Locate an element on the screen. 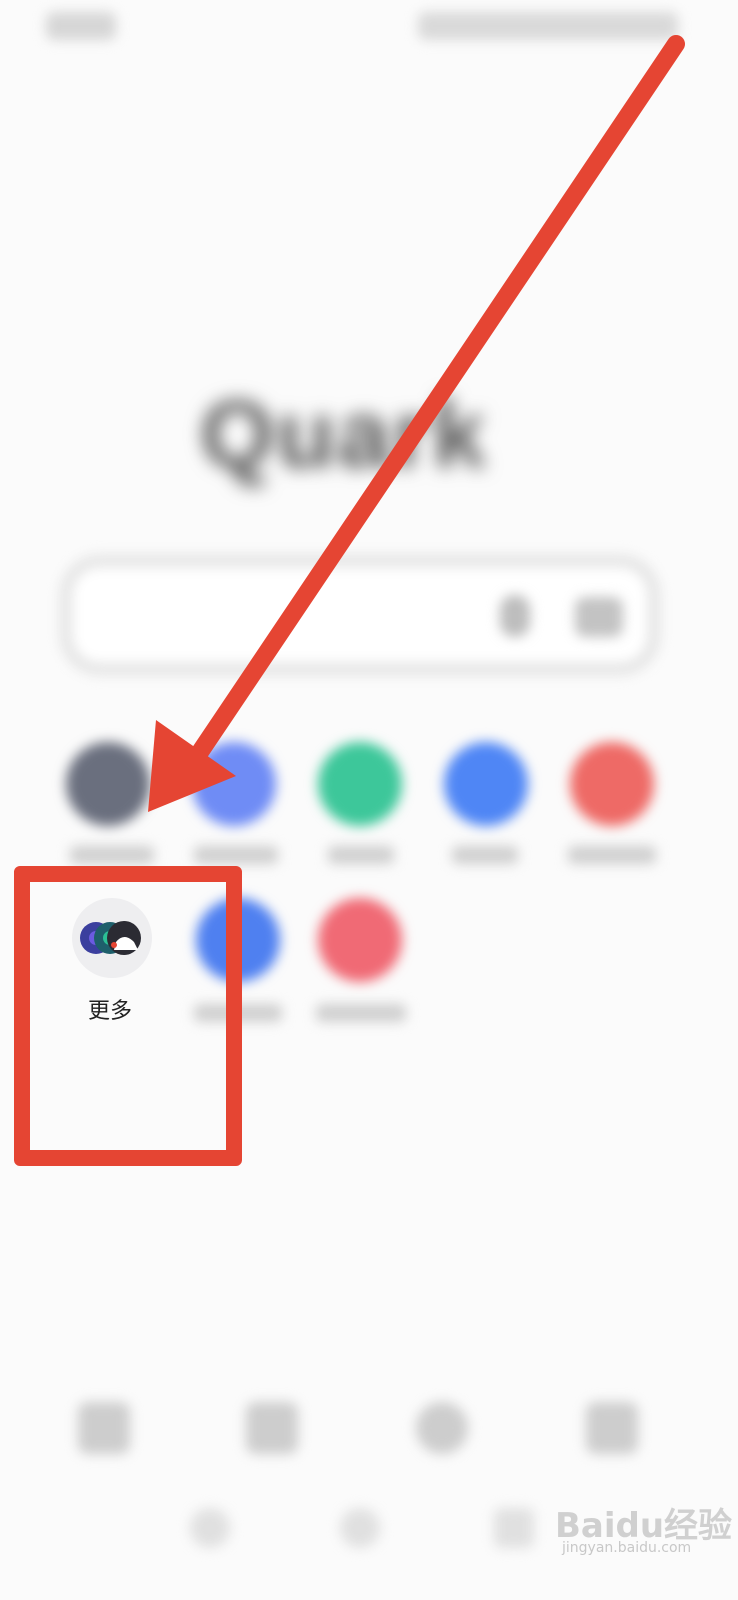 Image resolution: width=738 pixels, height=1600 pixels. nav-menu-icon is located at coordinates (612, 1428).